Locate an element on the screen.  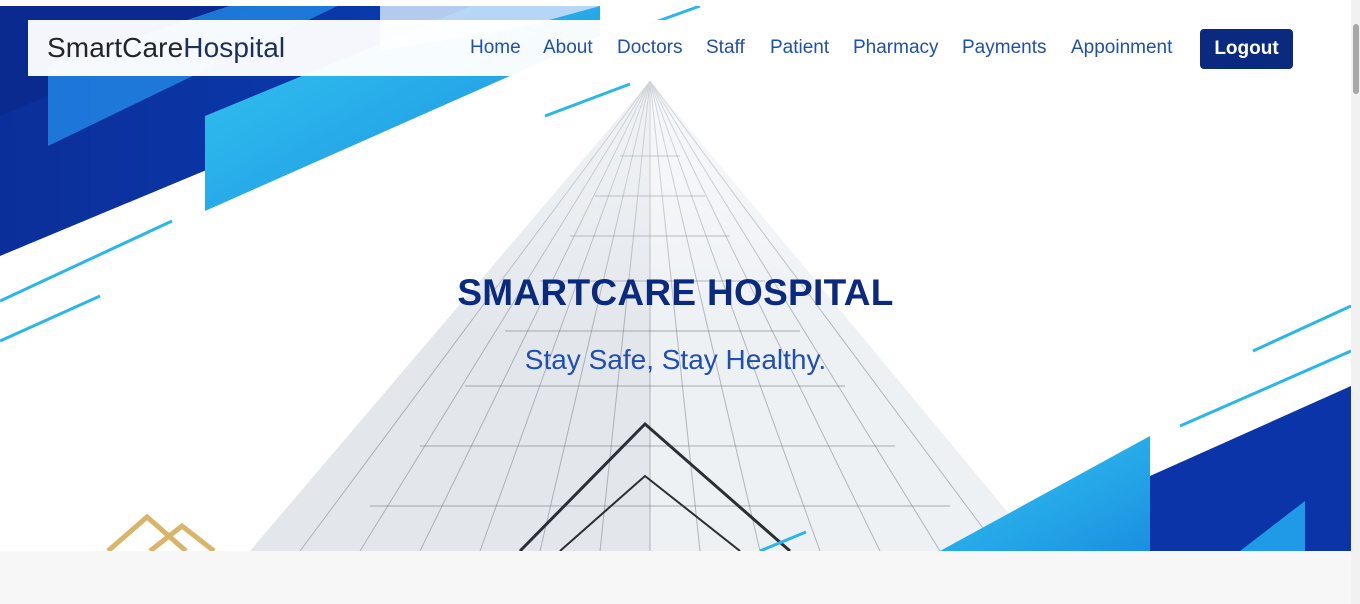
logout-button: Logout is located at coordinates (1246, 49).